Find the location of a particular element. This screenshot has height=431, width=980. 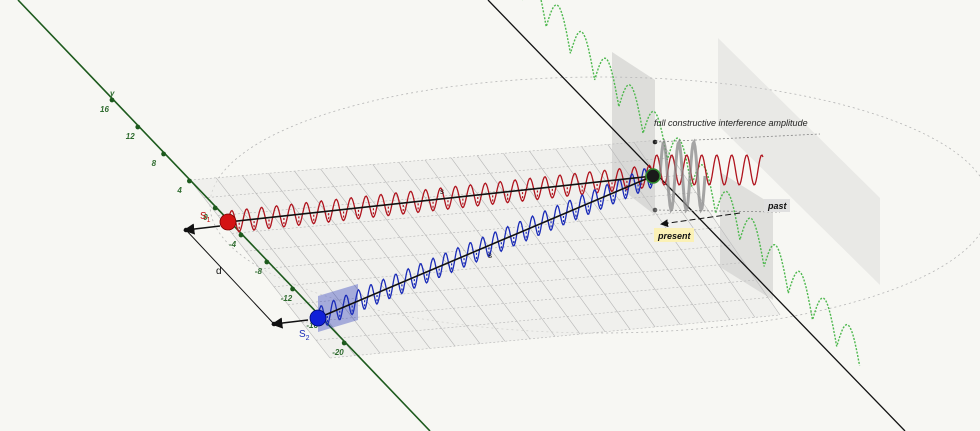

separation-label: d is located at coordinates (219, 271).